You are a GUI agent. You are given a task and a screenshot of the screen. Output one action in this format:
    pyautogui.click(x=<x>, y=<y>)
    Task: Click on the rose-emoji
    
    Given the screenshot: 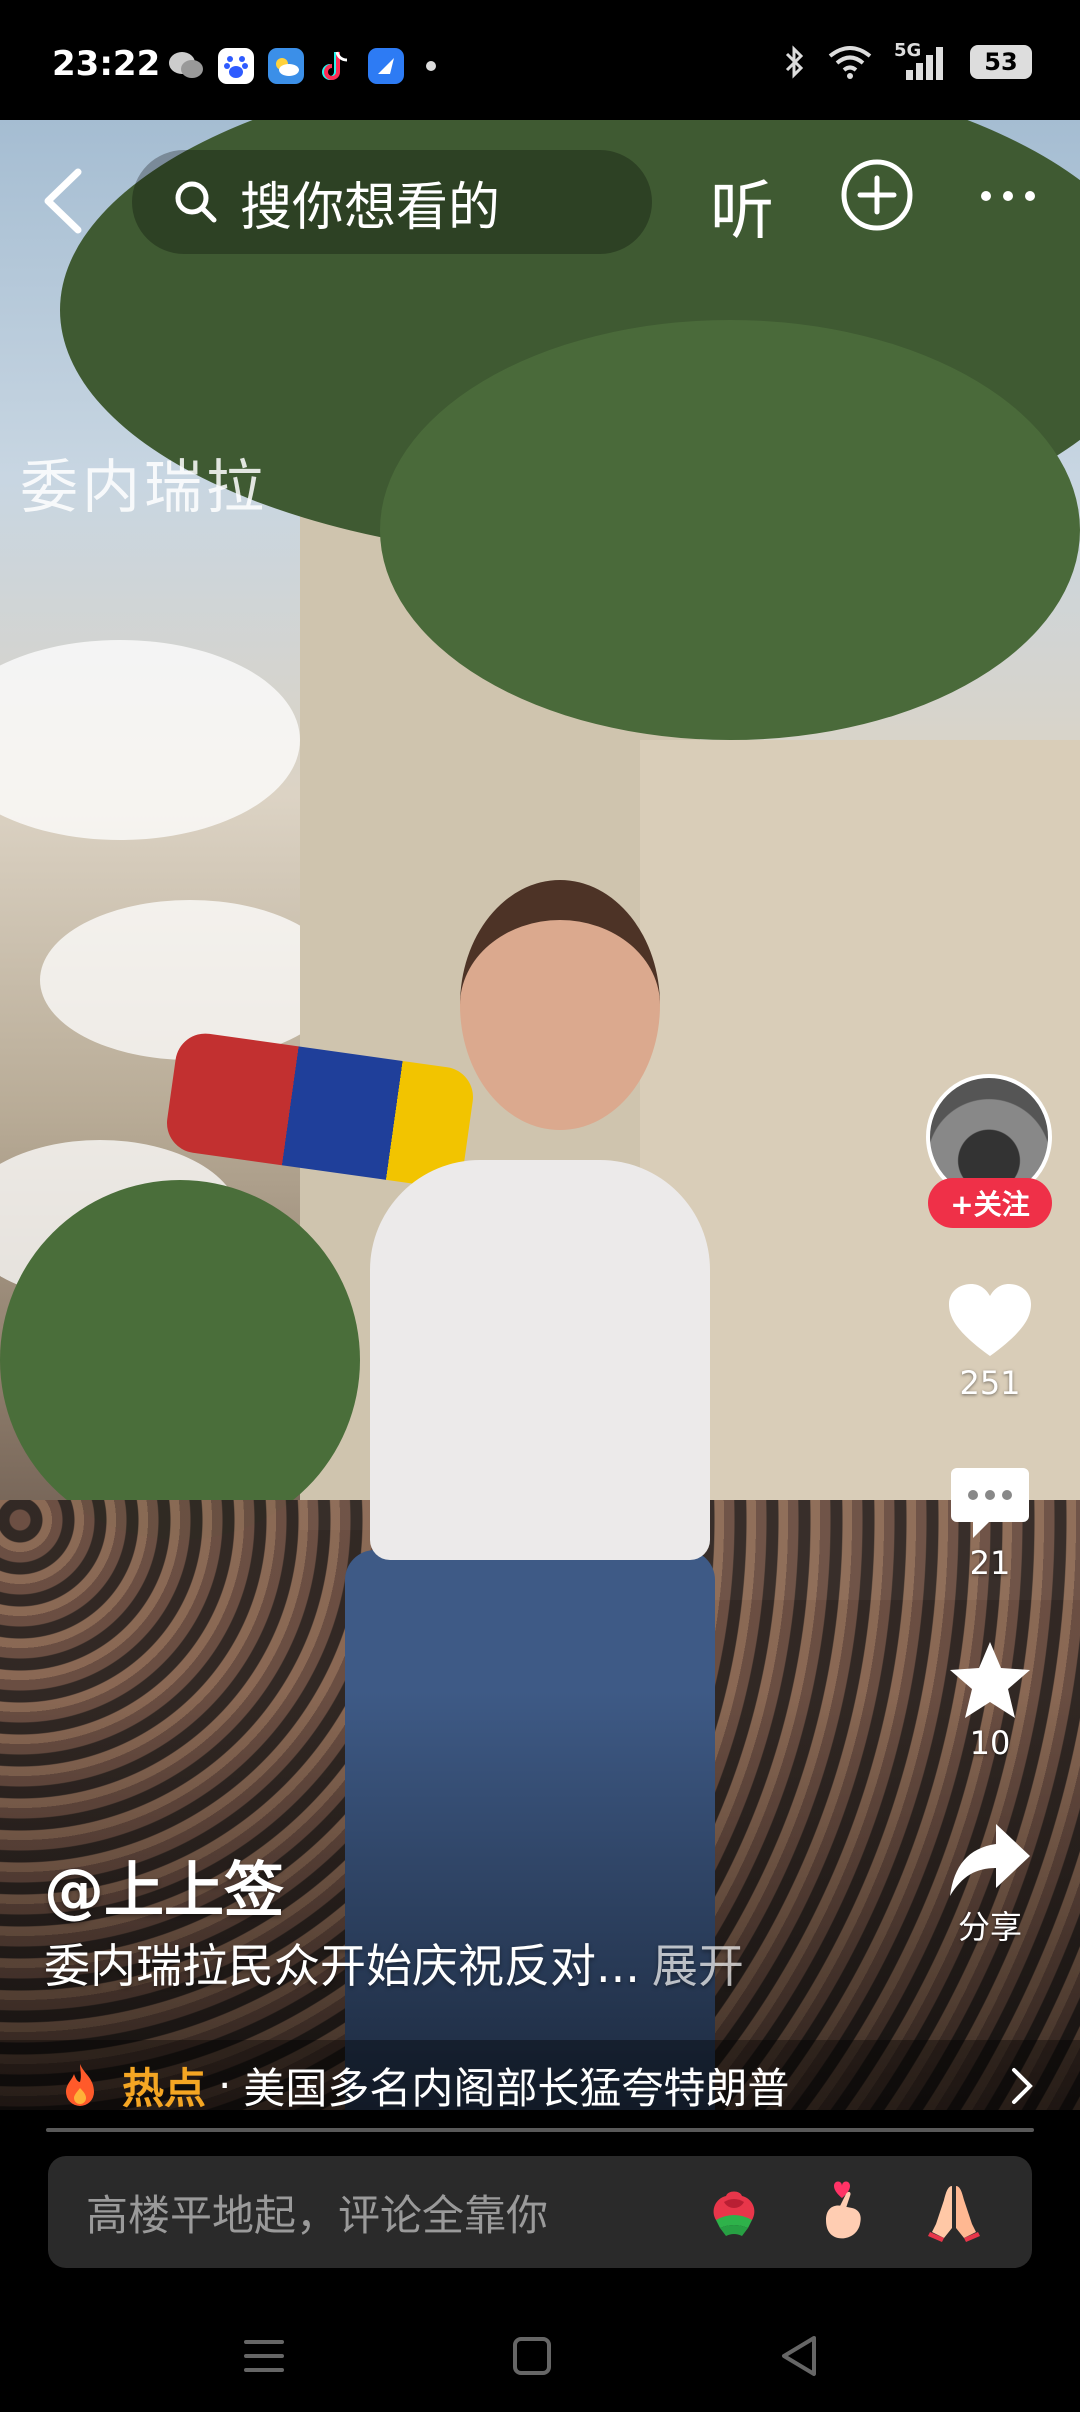 What is the action you would take?
    pyautogui.click(x=734, y=2212)
    